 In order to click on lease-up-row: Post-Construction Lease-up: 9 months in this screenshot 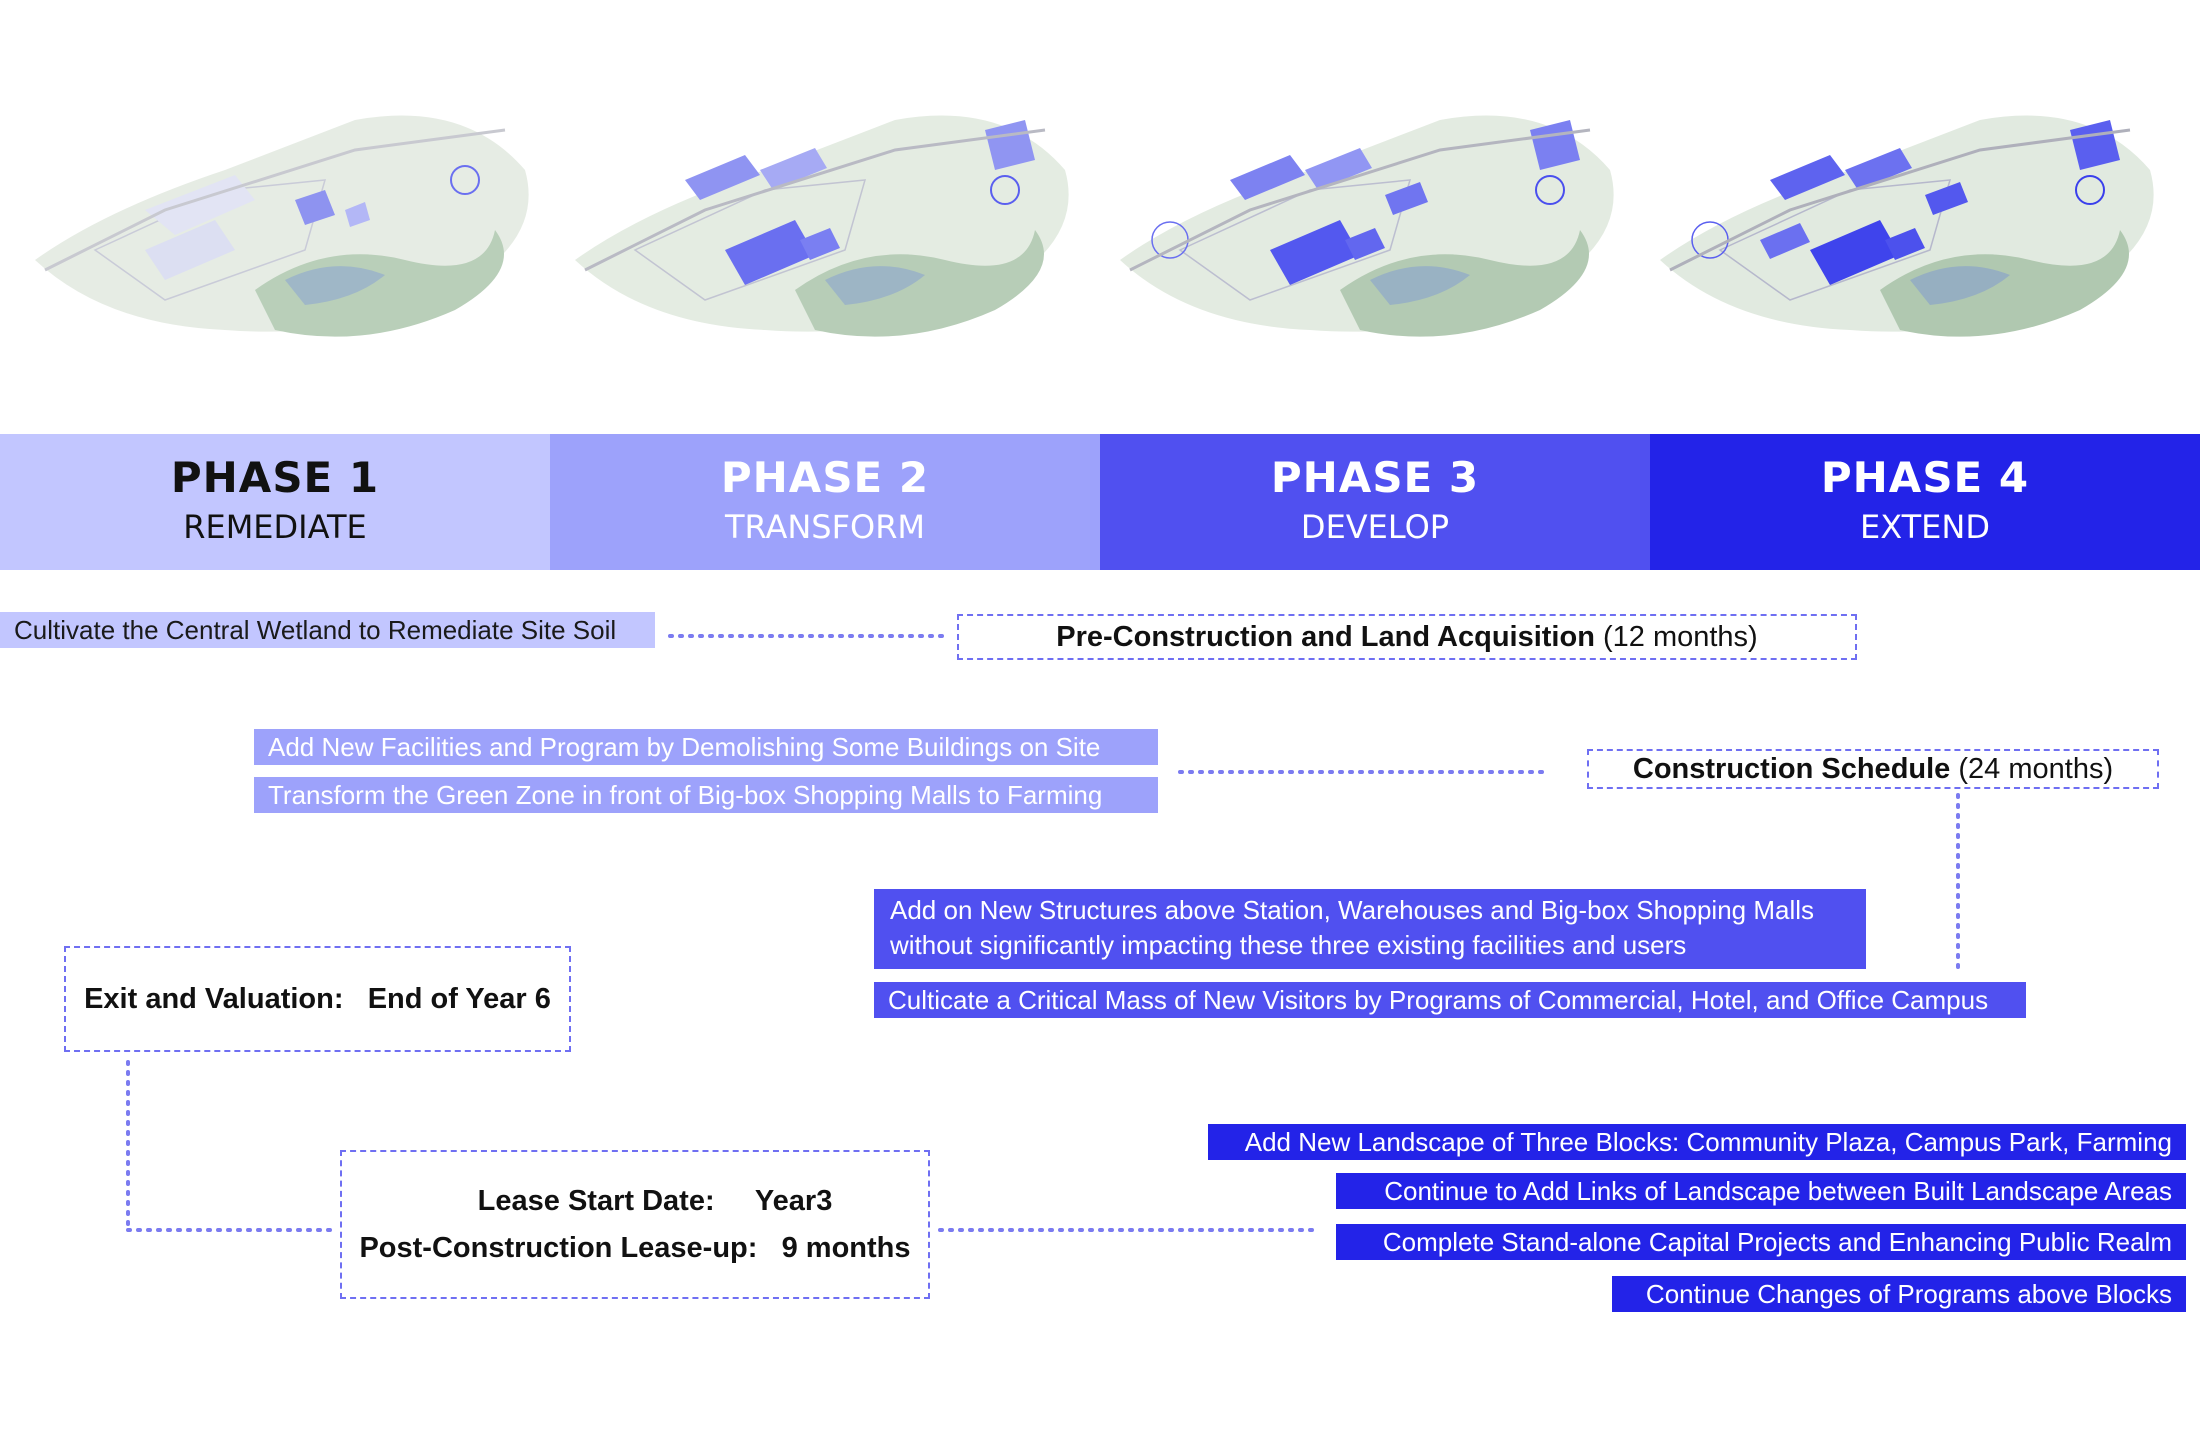, I will do `click(634, 1248)`.